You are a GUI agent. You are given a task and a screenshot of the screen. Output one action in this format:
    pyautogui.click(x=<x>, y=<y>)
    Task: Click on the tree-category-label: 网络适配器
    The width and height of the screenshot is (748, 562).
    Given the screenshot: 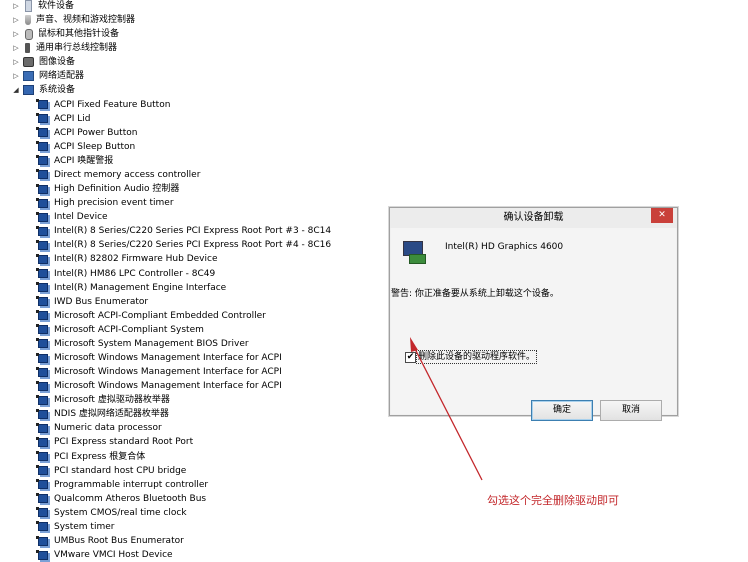 What is the action you would take?
    pyautogui.click(x=62, y=76)
    